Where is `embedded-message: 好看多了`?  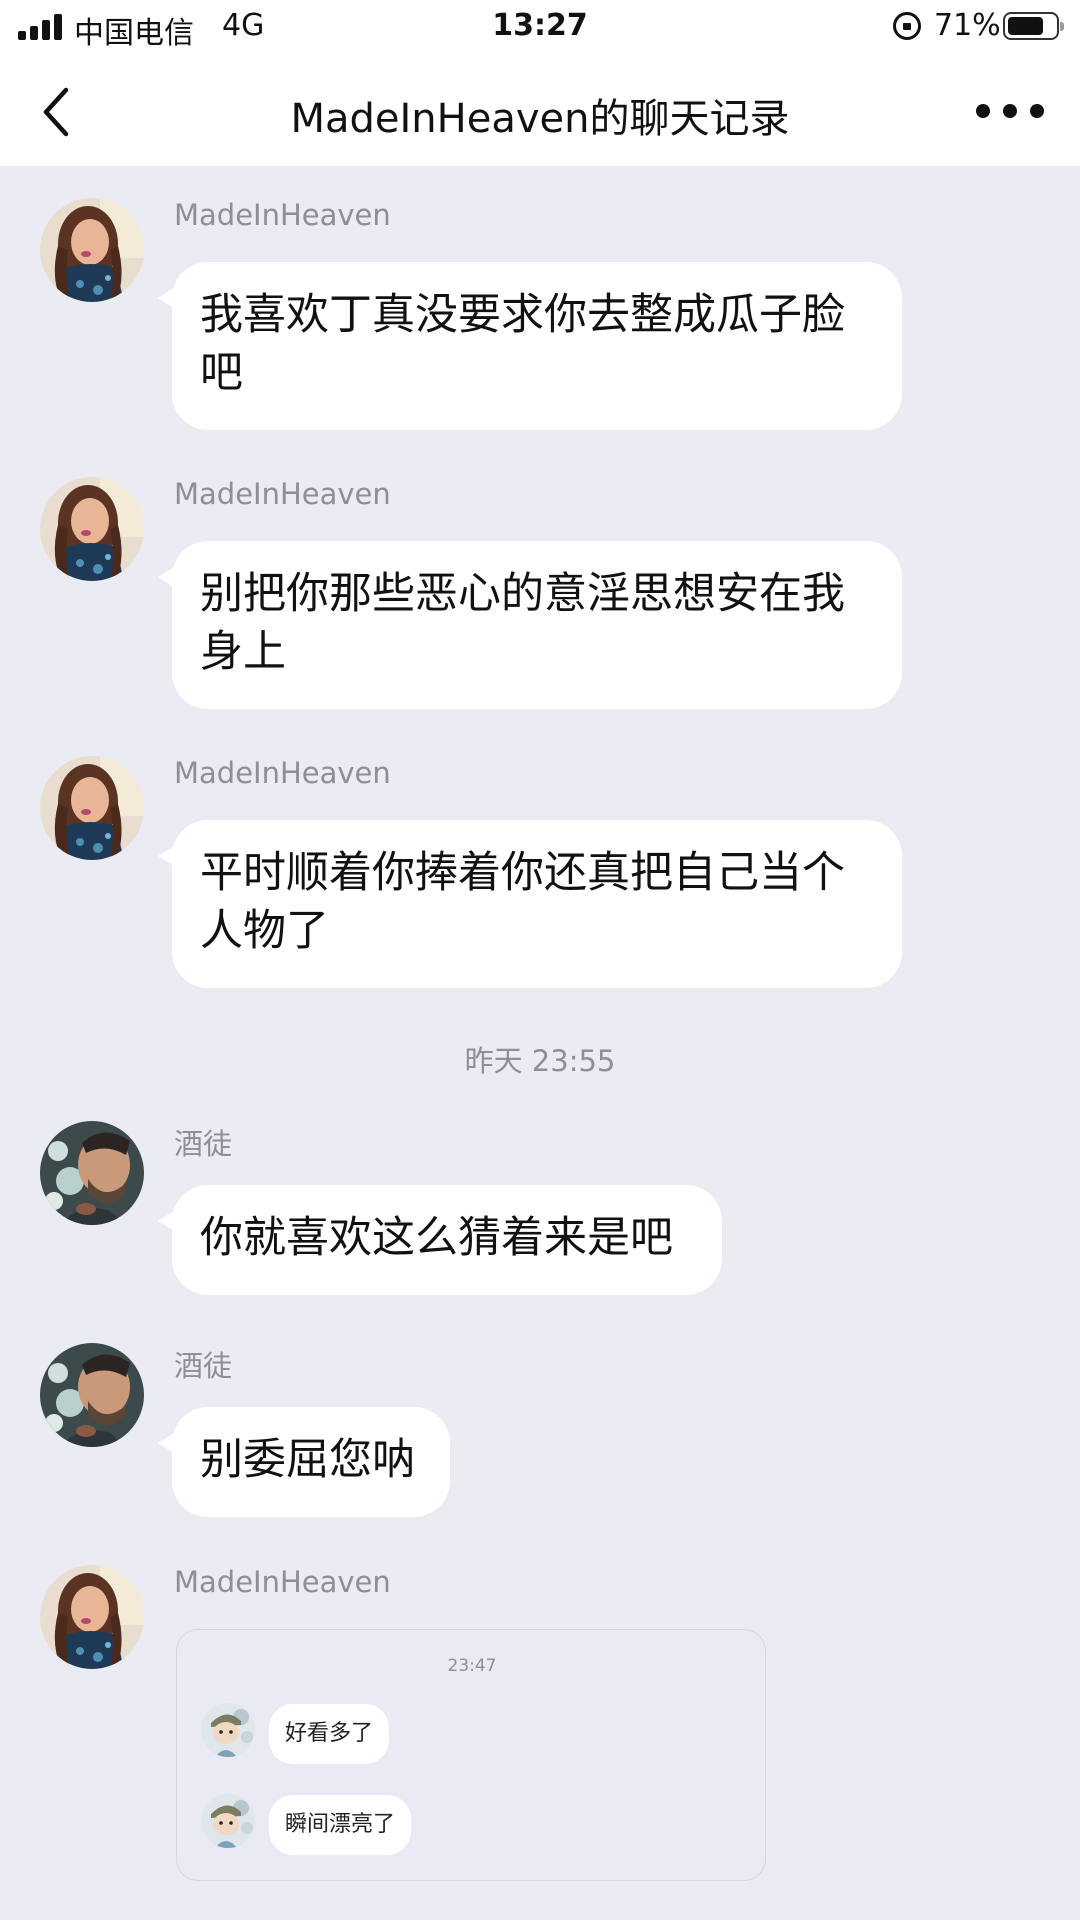
embedded-message: 好看多了 is located at coordinates (329, 1734).